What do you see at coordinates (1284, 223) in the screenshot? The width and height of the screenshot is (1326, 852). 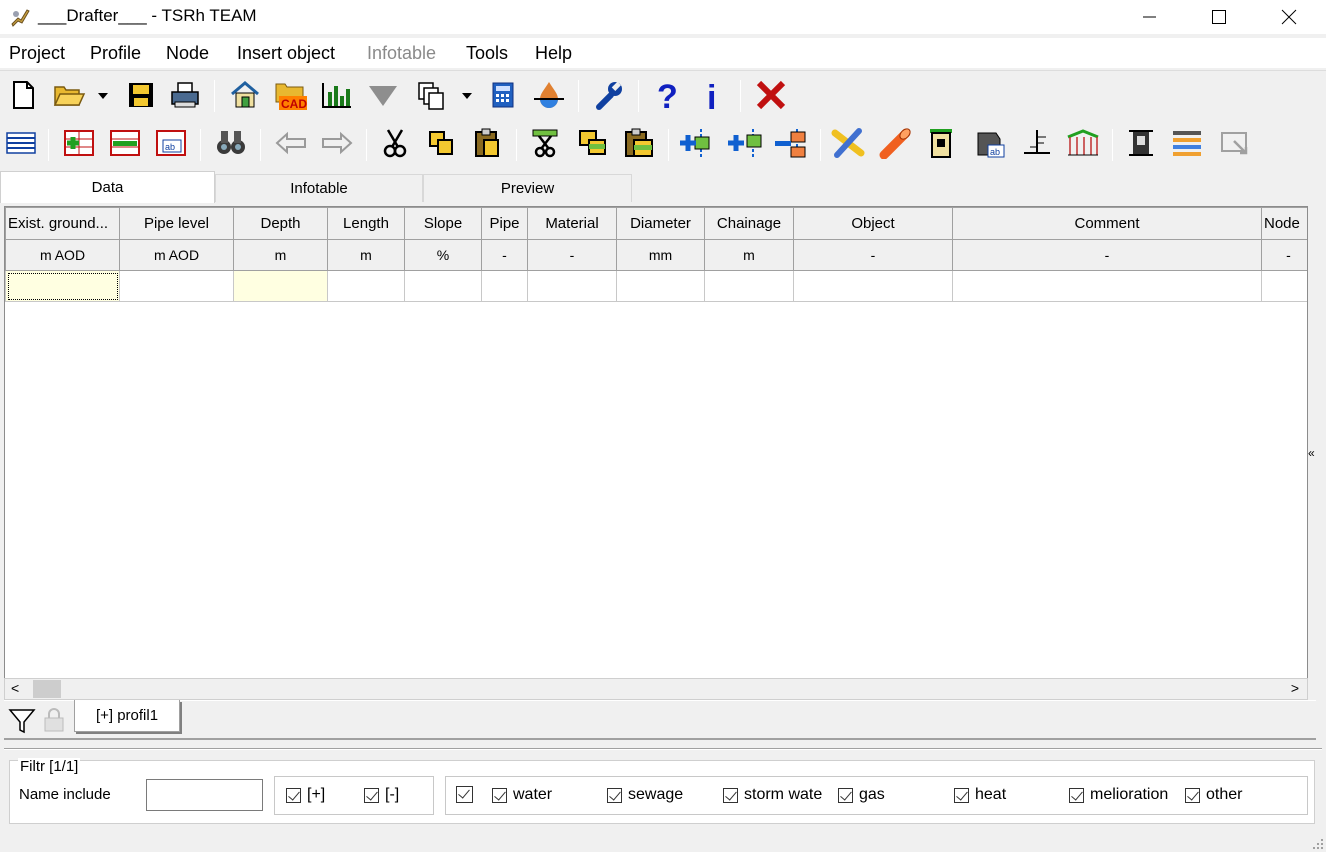 I see `column-header: Node` at bounding box center [1284, 223].